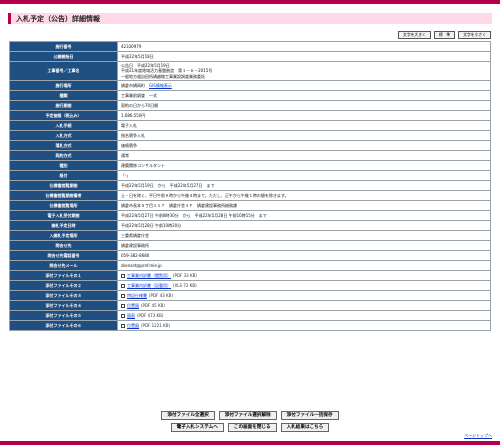 The width and height of the screenshot is (500, 445). What do you see at coordinates (163, 76) in the screenshot?
I see `value-line: 一般地方道自田所鍋越線工事業設調査業務委託` at bounding box center [163, 76].